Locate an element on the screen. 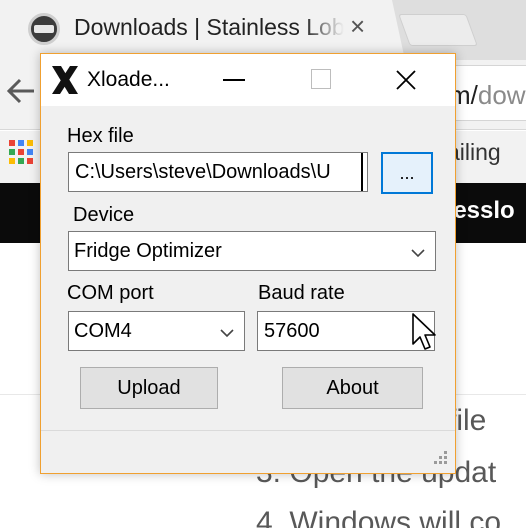  maximize-button is located at coordinates (320, 80).